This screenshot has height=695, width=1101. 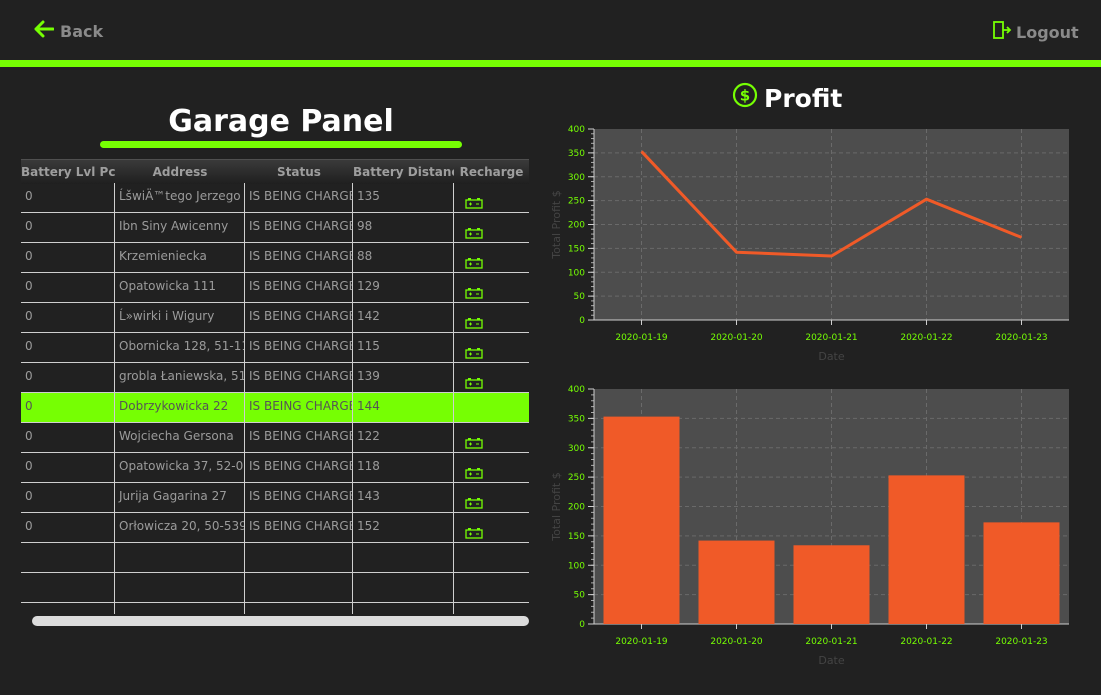 What do you see at coordinates (403, 407) in the screenshot?
I see `cell-battery-distance: 144` at bounding box center [403, 407].